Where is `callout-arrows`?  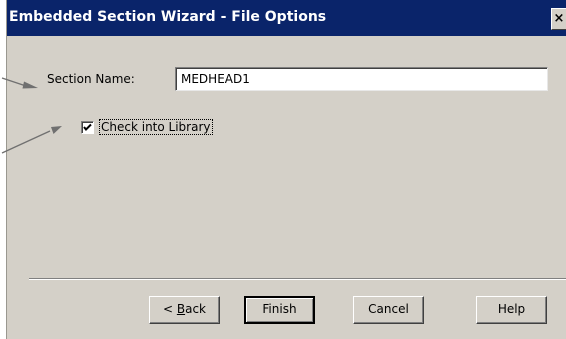 callout-arrows is located at coordinates (31, 115).